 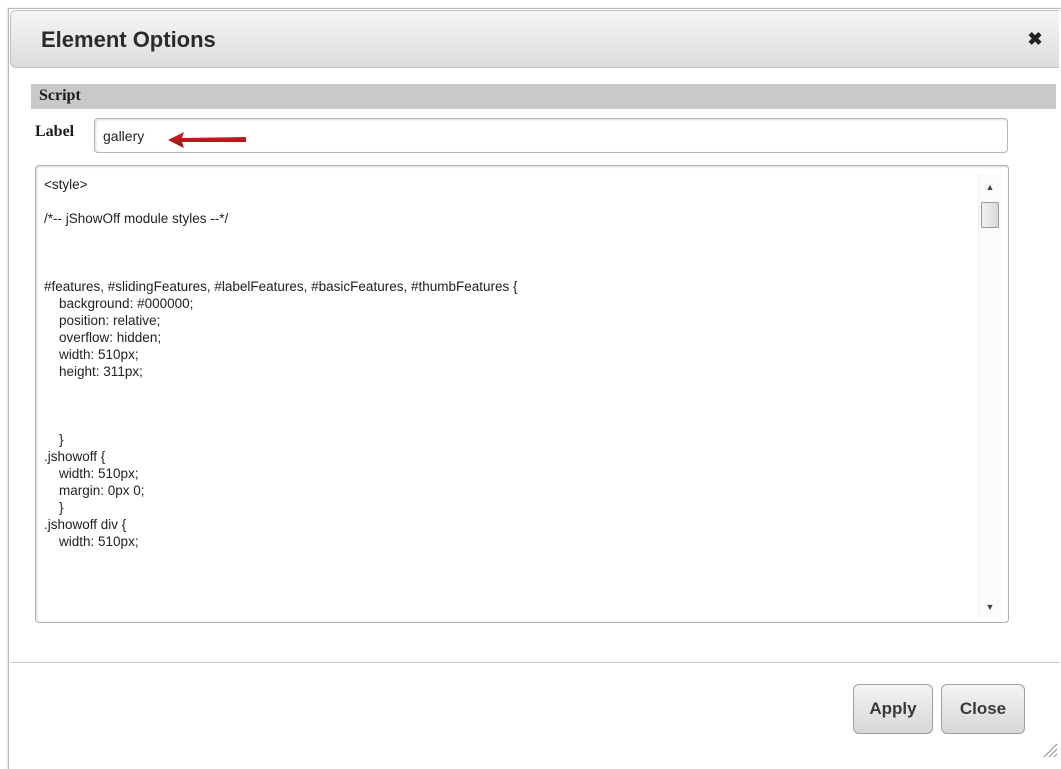 I want to click on apply-button: Apply, so click(x=893, y=709).